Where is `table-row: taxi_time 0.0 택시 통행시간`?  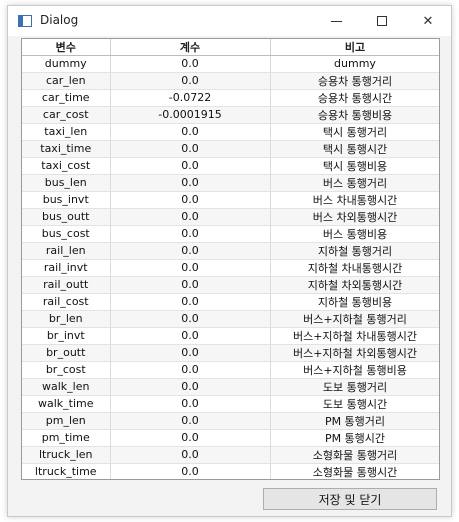 table-row: taxi_time 0.0 택시 통행시간 is located at coordinates (230, 149).